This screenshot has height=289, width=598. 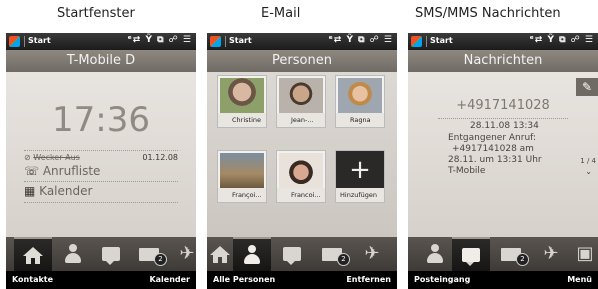 What do you see at coordinates (504, 126) in the screenshot?
I see `message-datetime: 28.11.08 13:34` at bounding box center [504, 126].